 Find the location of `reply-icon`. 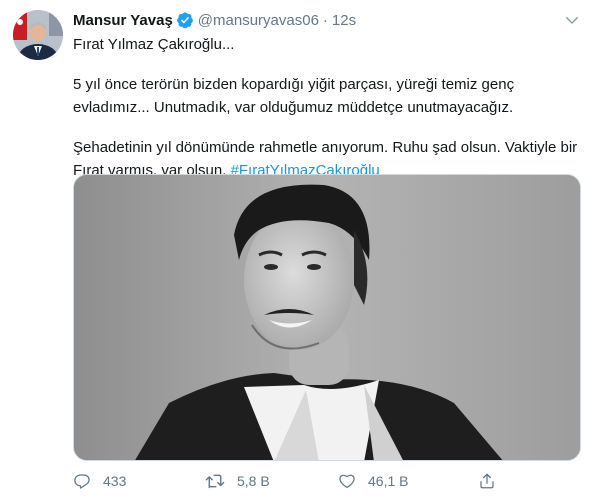

reply-icon is located at coordinates (82, 481).